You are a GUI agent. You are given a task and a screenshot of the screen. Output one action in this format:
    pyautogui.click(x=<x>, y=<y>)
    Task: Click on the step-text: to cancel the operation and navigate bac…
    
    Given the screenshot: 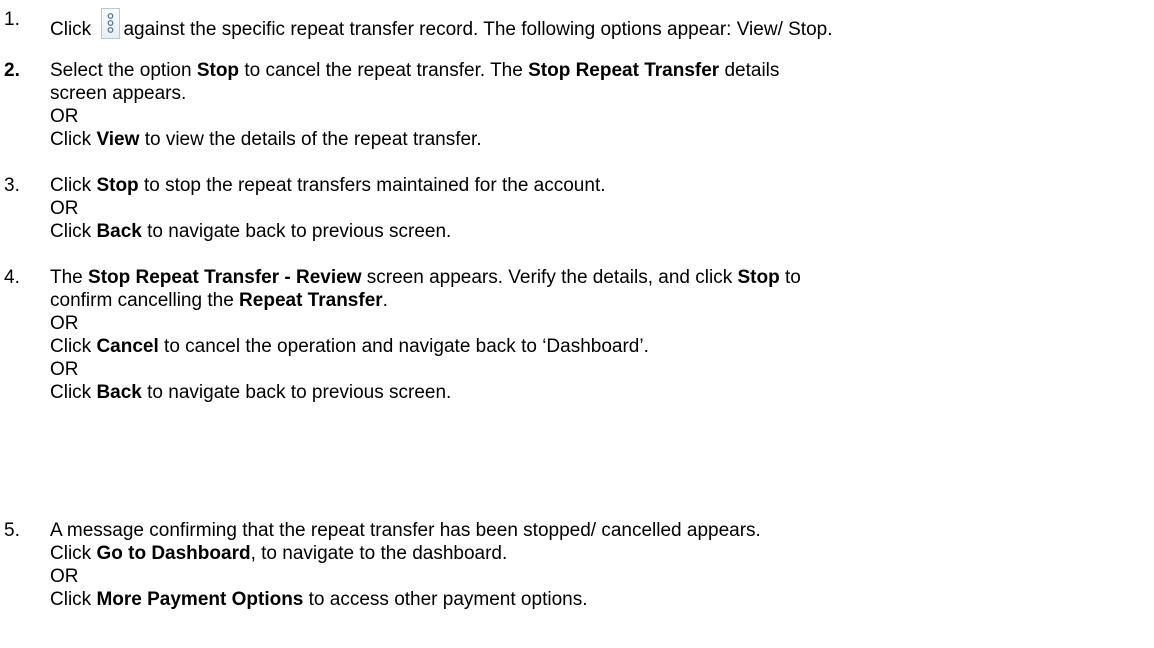 What is the action you would take?
    pyautogui.click(x=403, y=346)
    